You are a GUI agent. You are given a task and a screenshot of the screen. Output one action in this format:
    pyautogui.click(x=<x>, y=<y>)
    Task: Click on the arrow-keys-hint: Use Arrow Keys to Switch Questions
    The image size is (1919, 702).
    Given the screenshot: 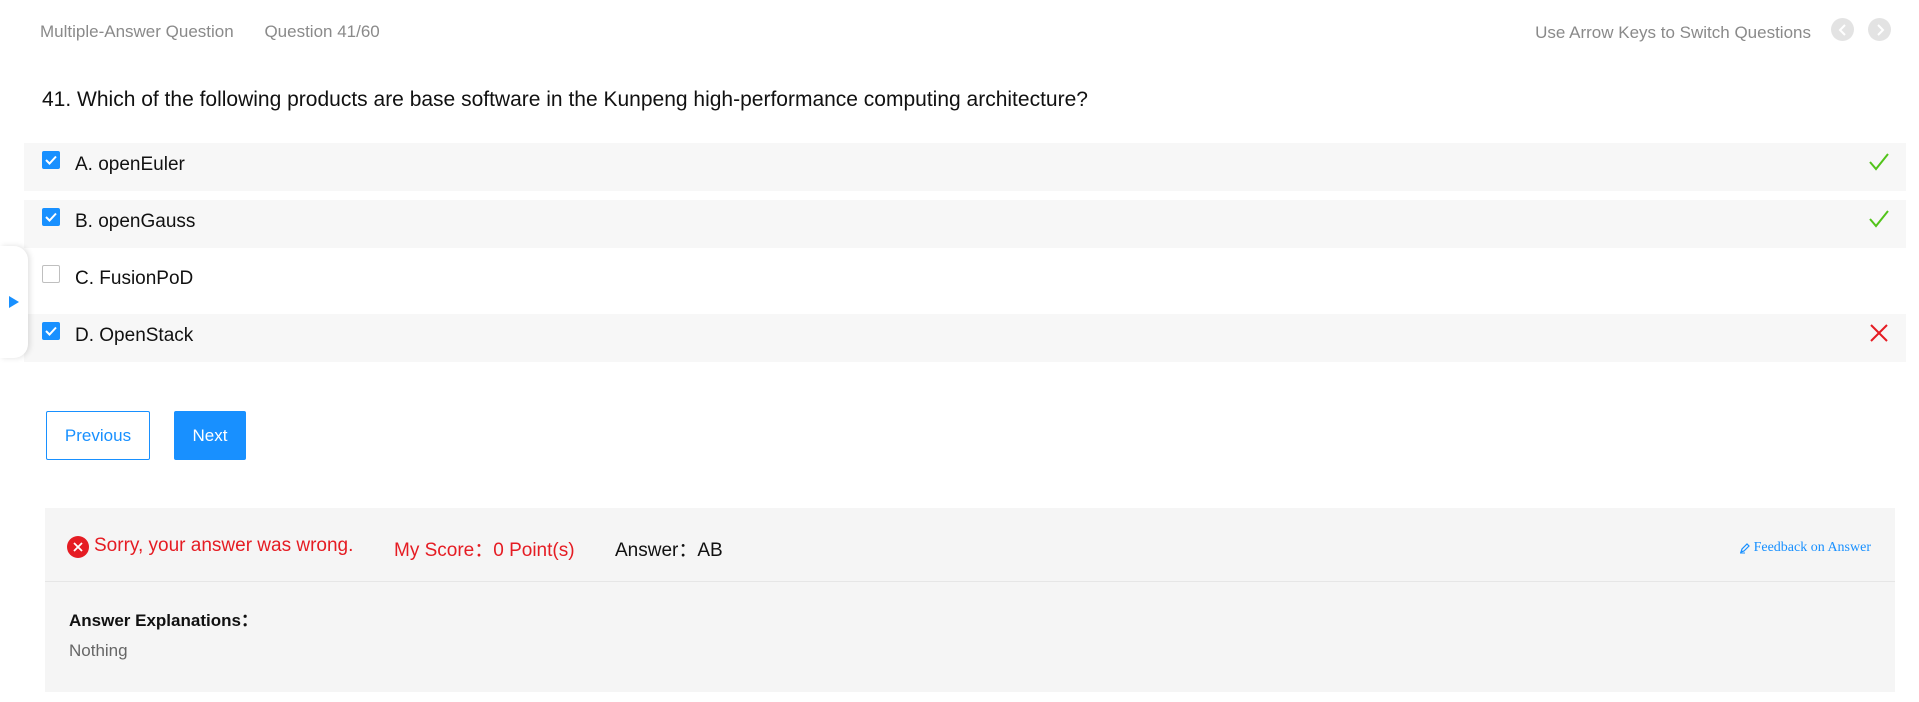 What is the action you would take?
    pyautogui.click(x=1673, y=32)
    